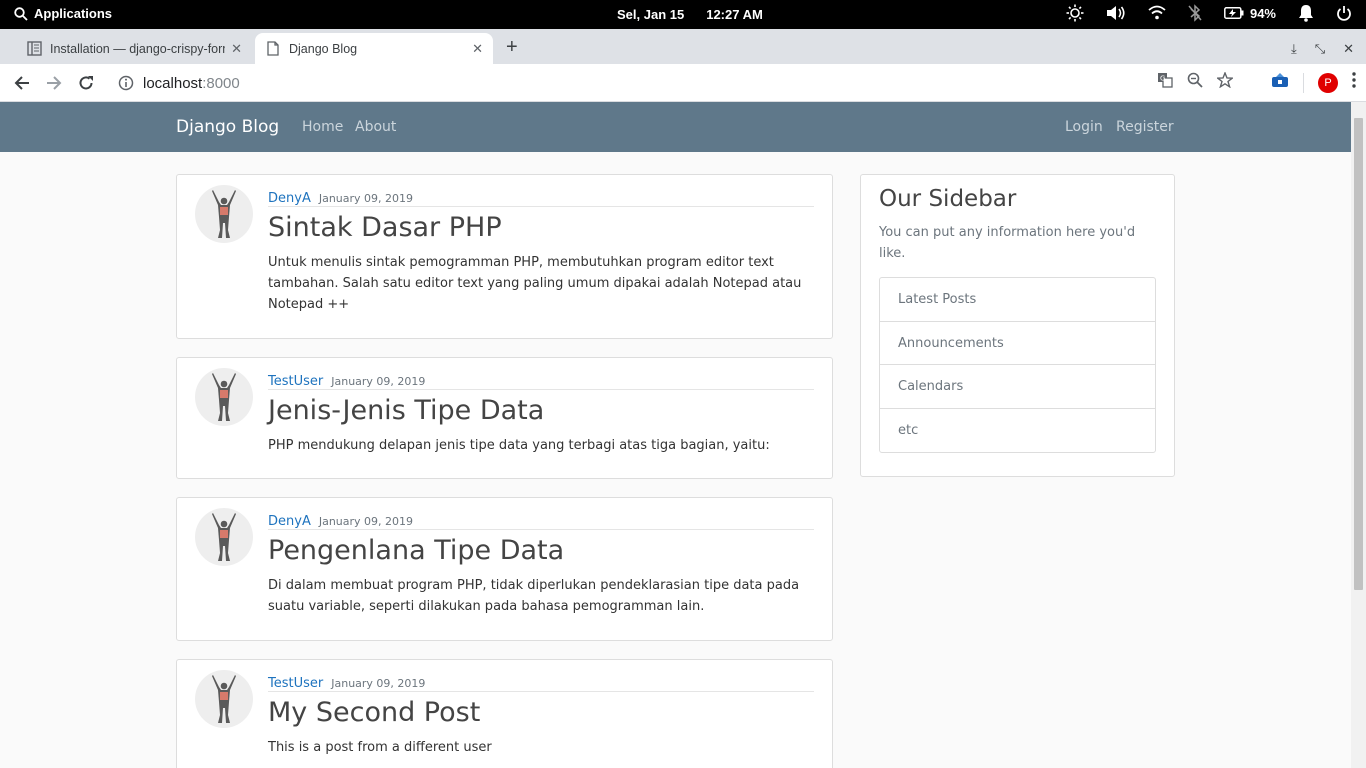  What do you see at coordinates (1084, 127) in the screenshot?
I see `nav-login-link: Login` at bounding box center [1084, 127].